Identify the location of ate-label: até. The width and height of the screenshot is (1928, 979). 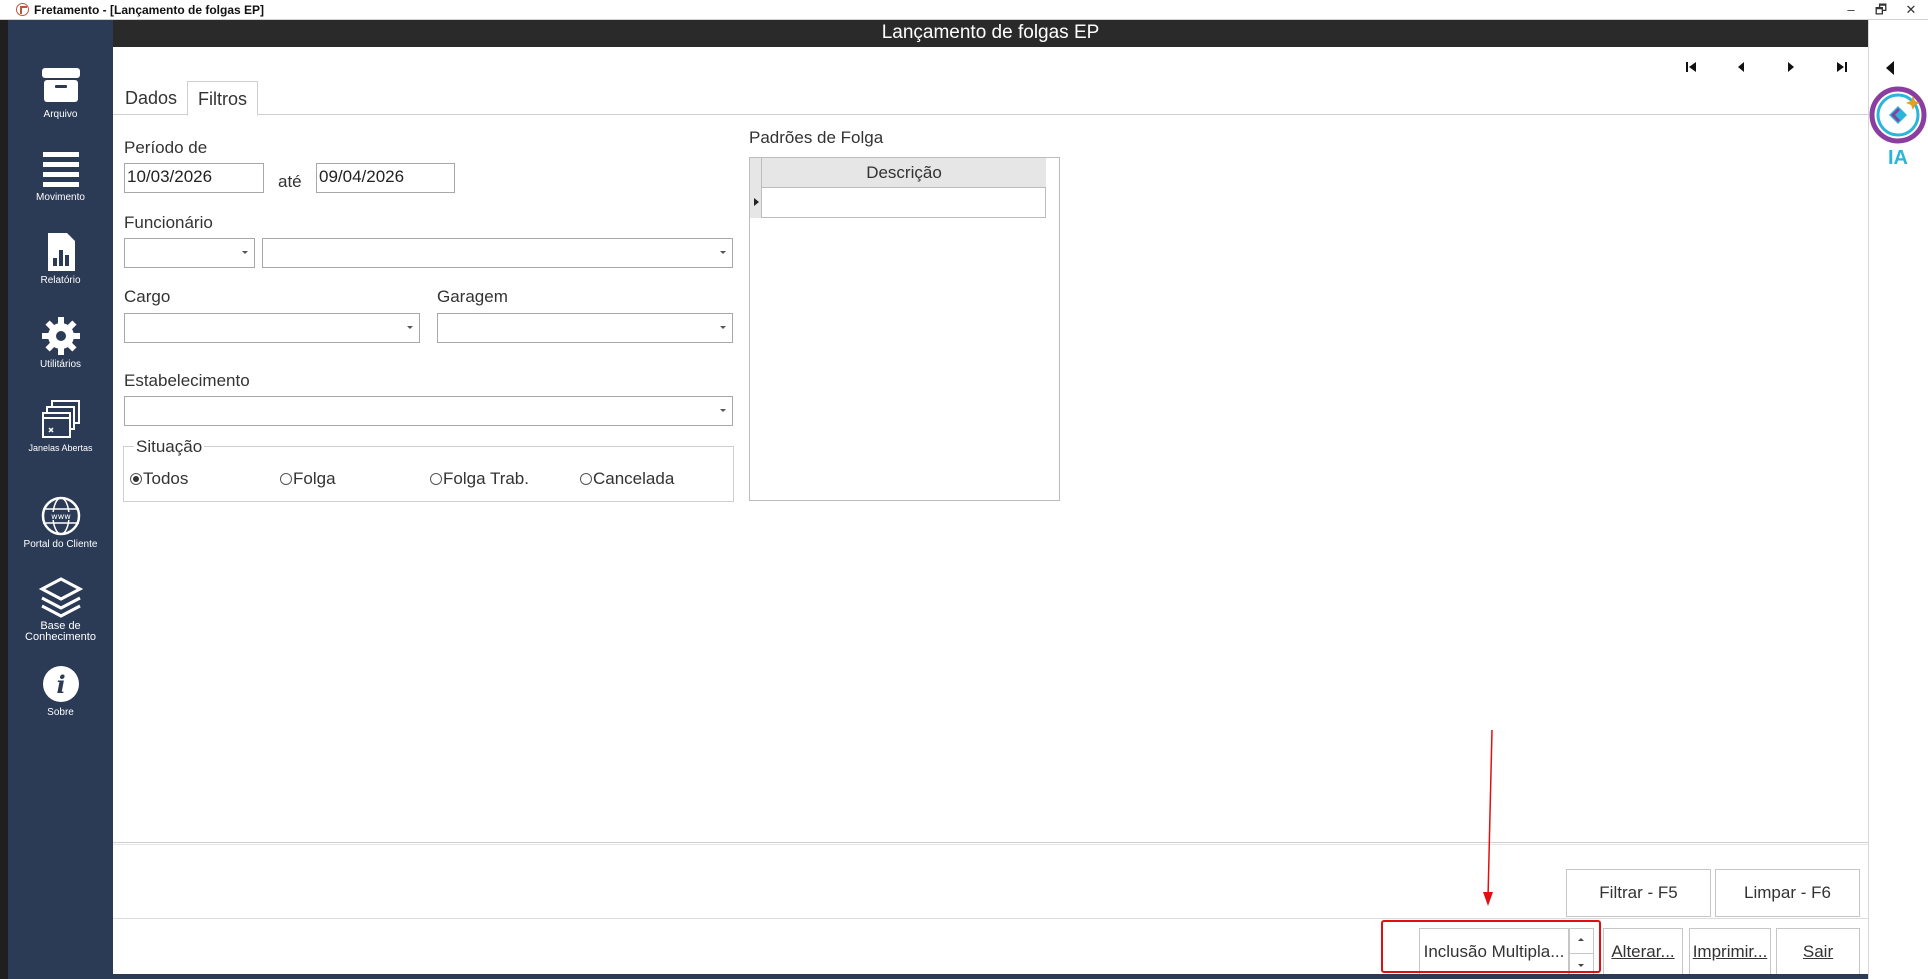
(290, 181).